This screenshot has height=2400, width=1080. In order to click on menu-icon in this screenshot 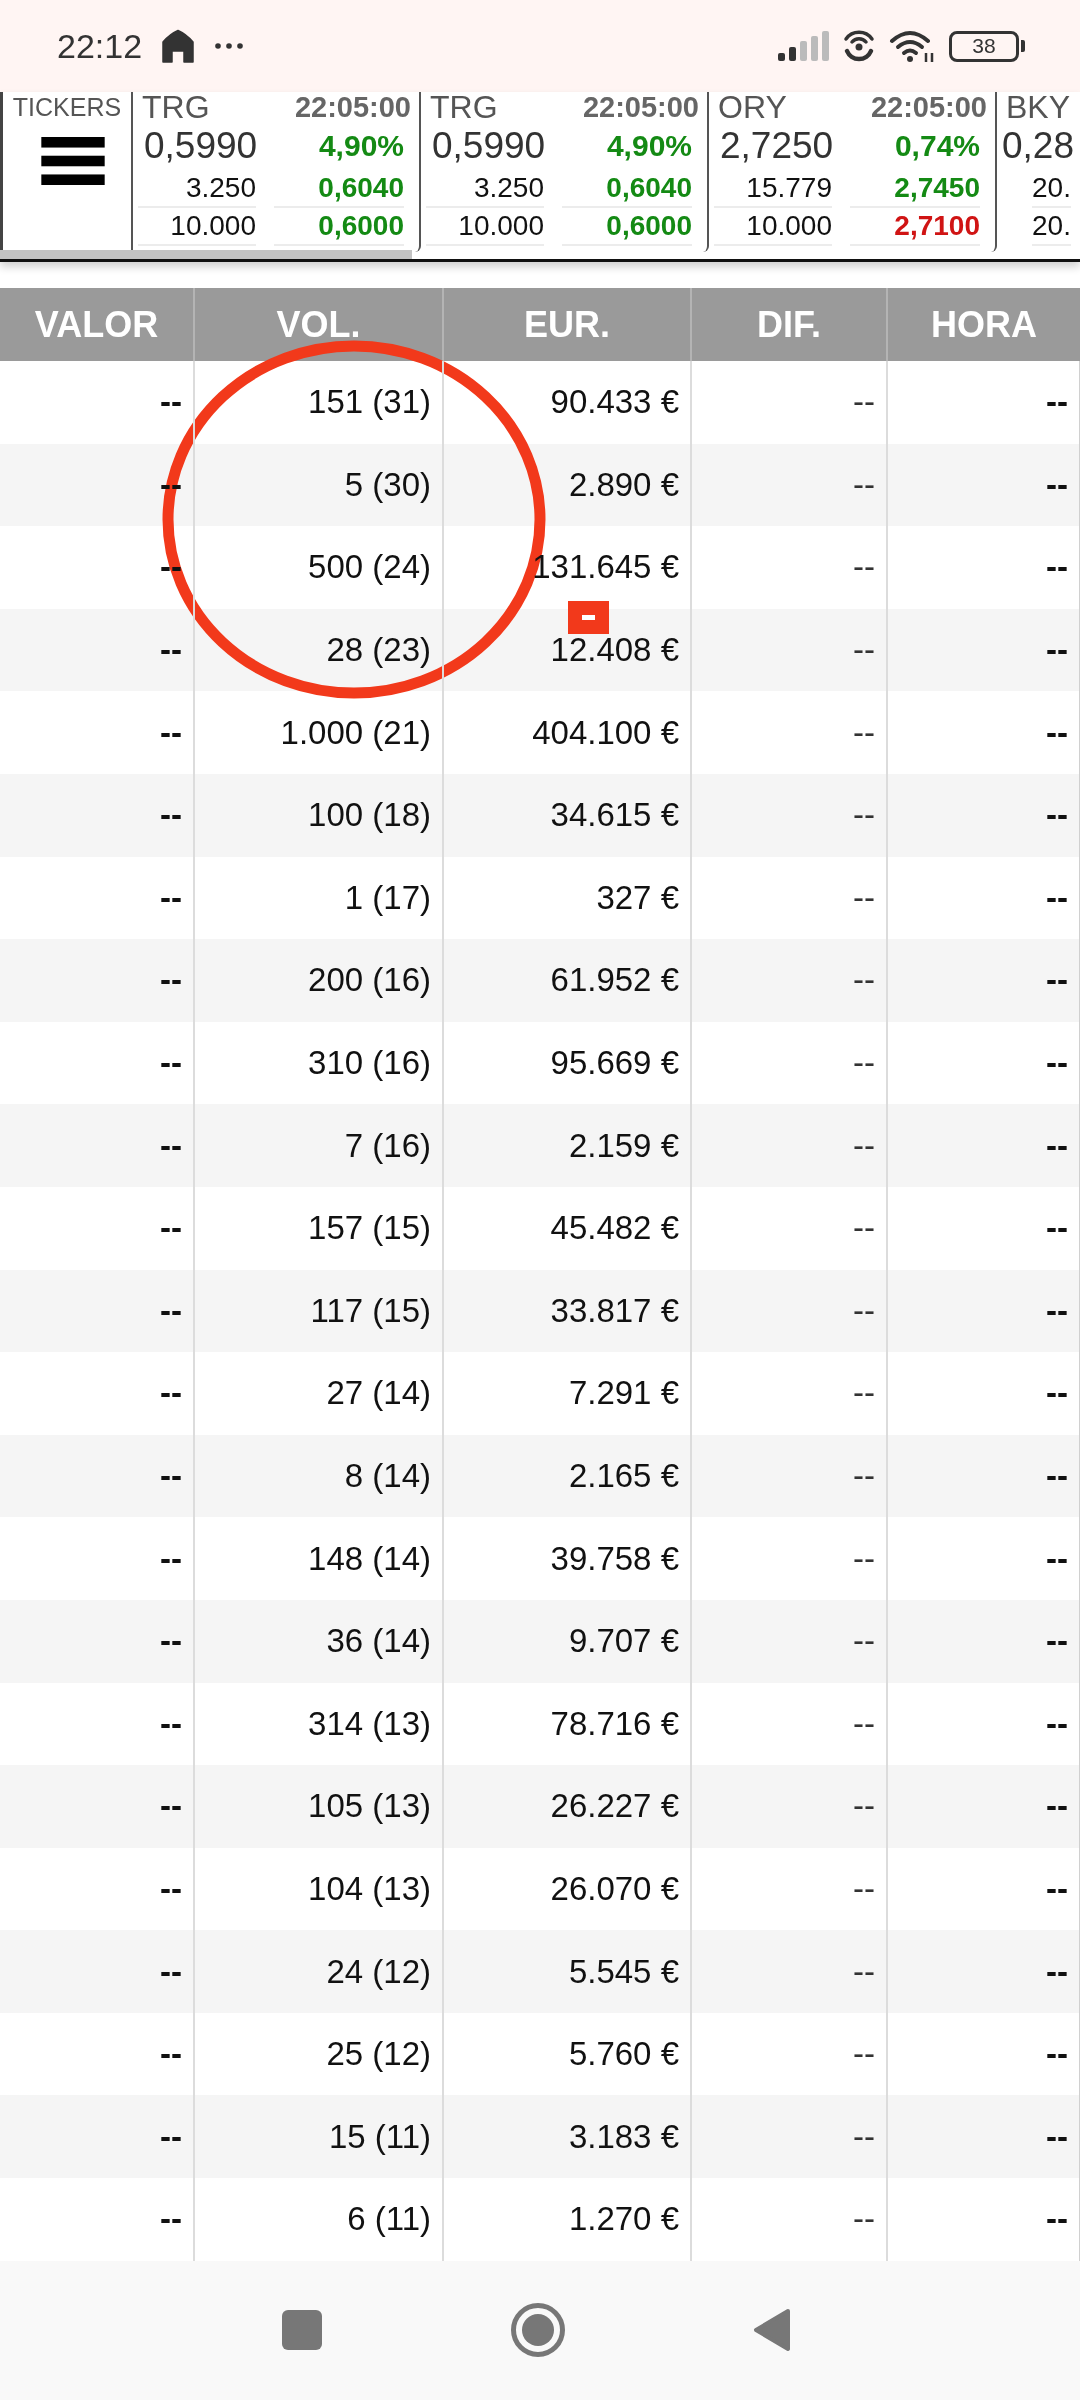, I will do `click(73, 161)`.